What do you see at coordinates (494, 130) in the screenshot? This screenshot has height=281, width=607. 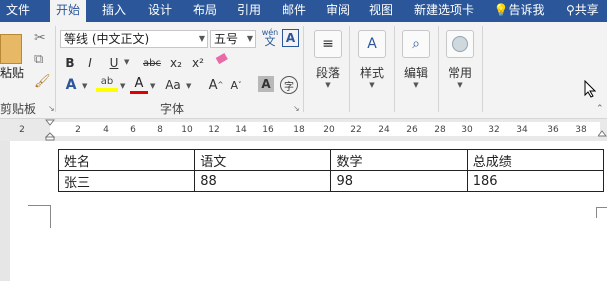 I see `ruler-tick: 32` at bounding box center [494, 130].